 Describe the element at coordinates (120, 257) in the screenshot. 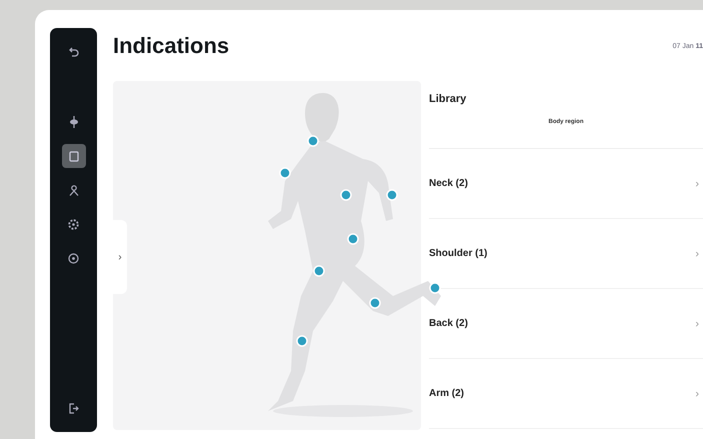

I see `panel-toggle: ›` at that location.